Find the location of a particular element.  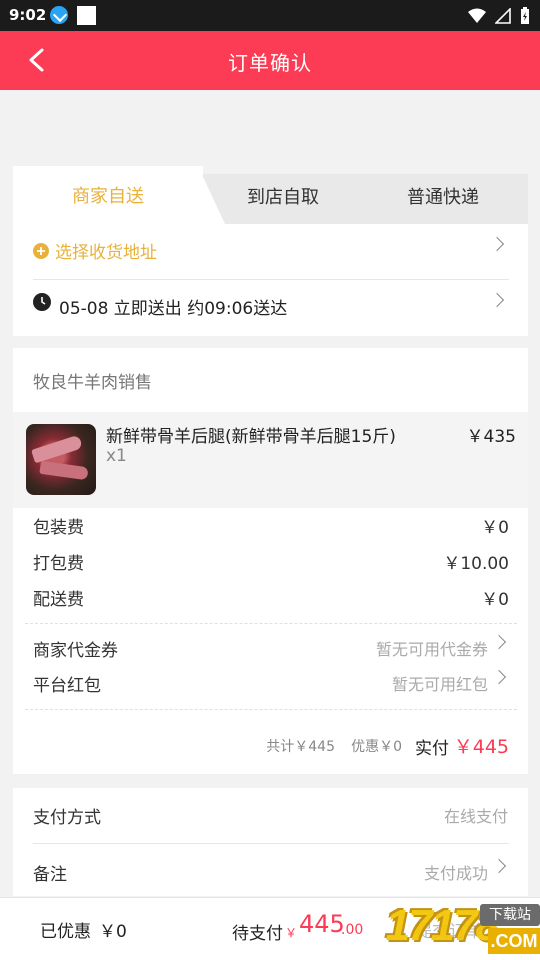

add-circle-icon is located at coordinates (41, 251).